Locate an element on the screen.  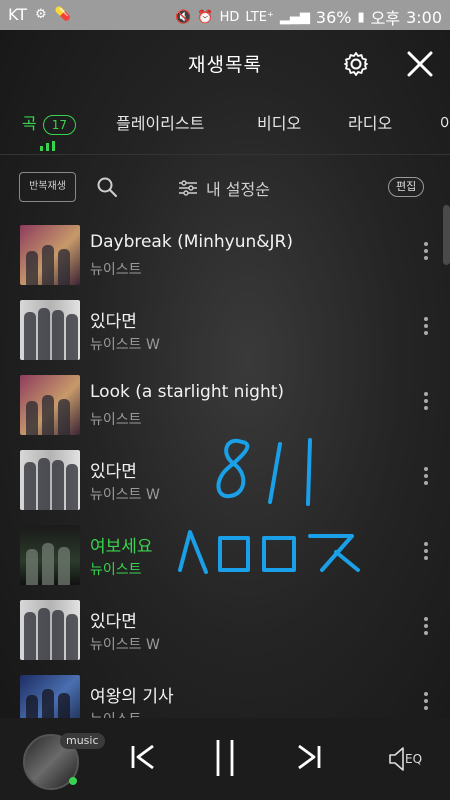
sort-button: 내 설정순 is located at coordinates (224, 188).